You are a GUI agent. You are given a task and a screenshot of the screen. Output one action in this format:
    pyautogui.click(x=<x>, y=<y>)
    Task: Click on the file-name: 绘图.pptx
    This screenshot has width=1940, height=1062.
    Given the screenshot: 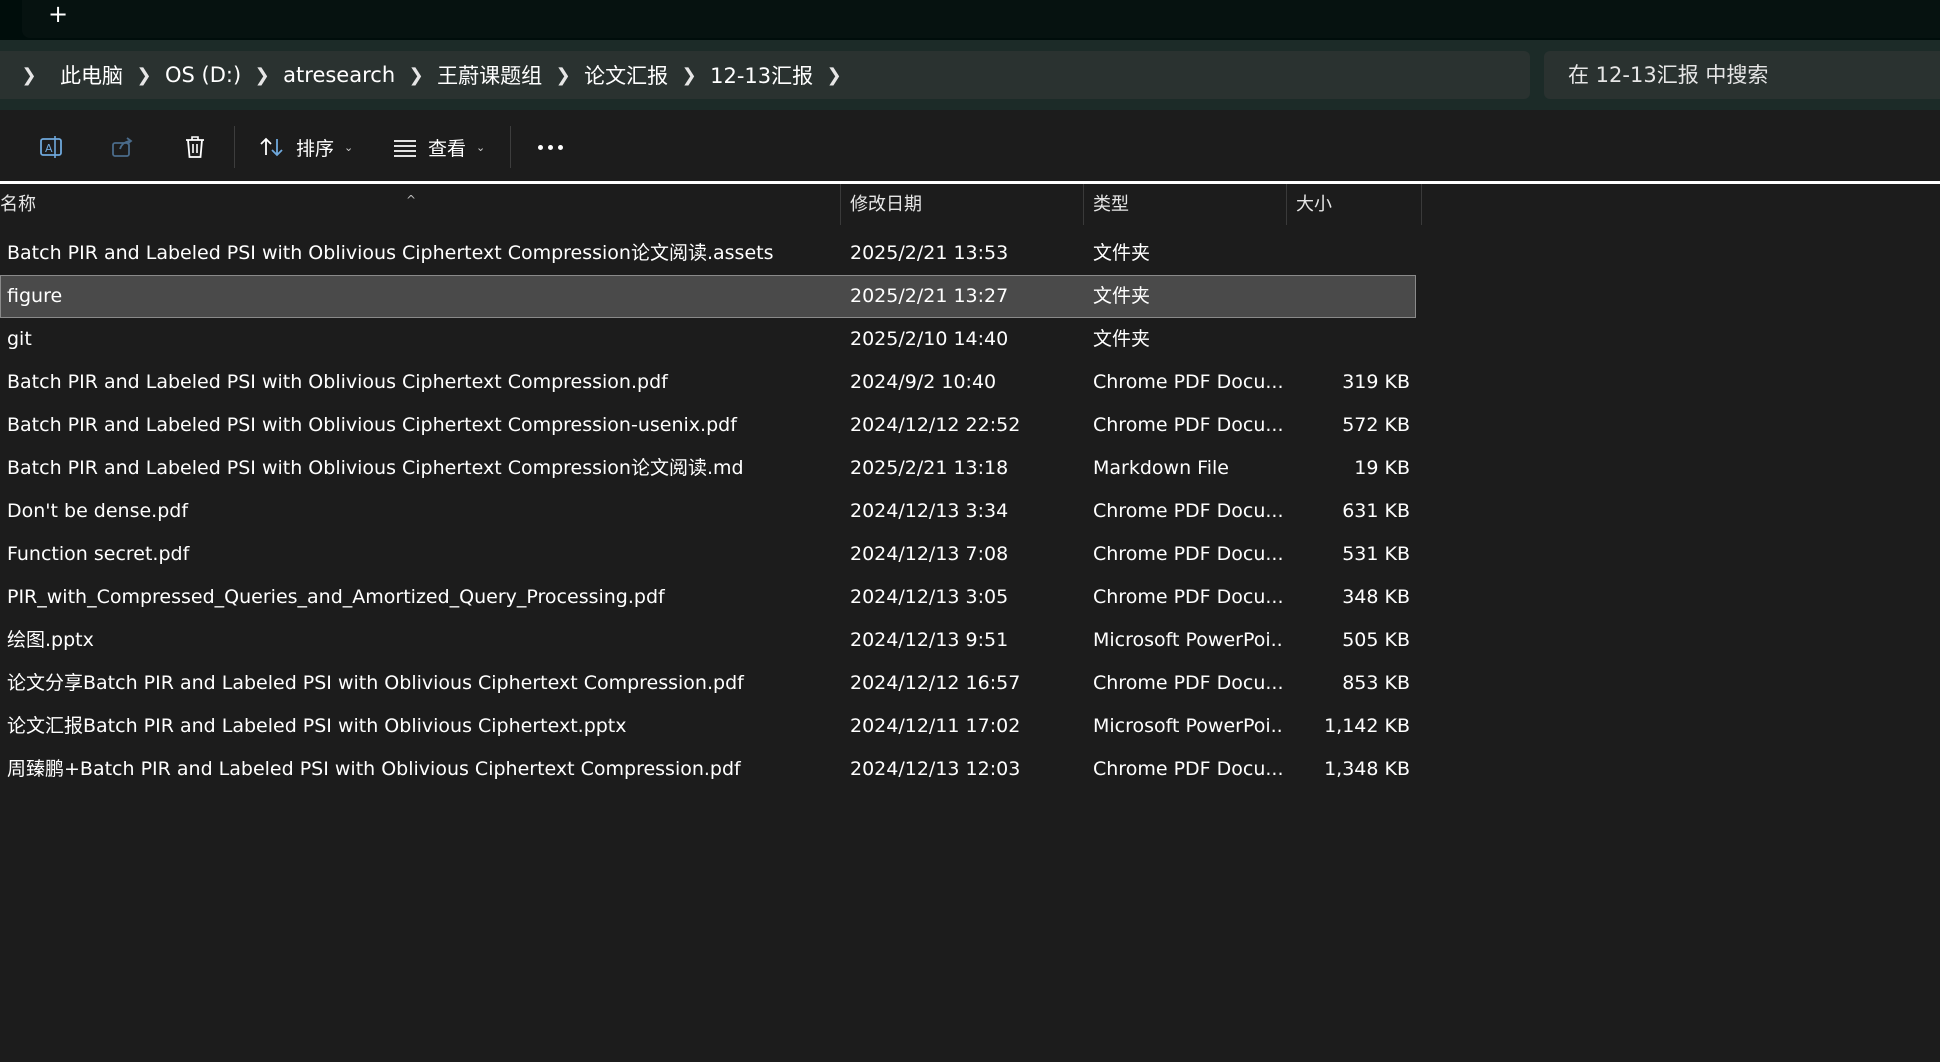 What is the action you would take?
    pyautogui.click(x=50, y=640)
    